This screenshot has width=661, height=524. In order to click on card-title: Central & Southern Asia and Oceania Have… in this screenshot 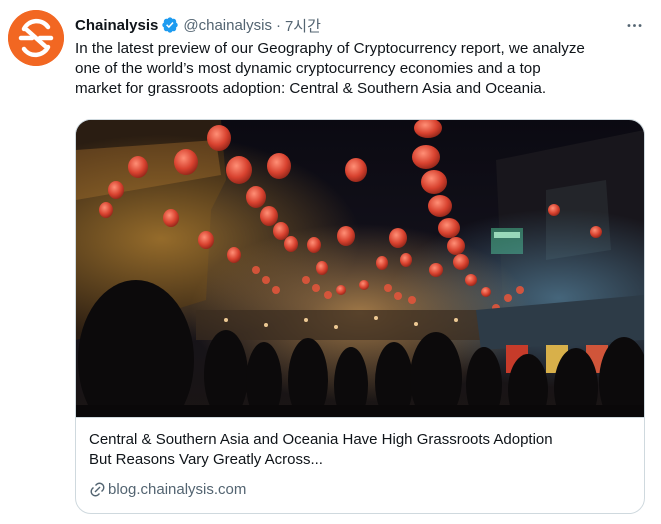, I will do `click(361, 450)`.